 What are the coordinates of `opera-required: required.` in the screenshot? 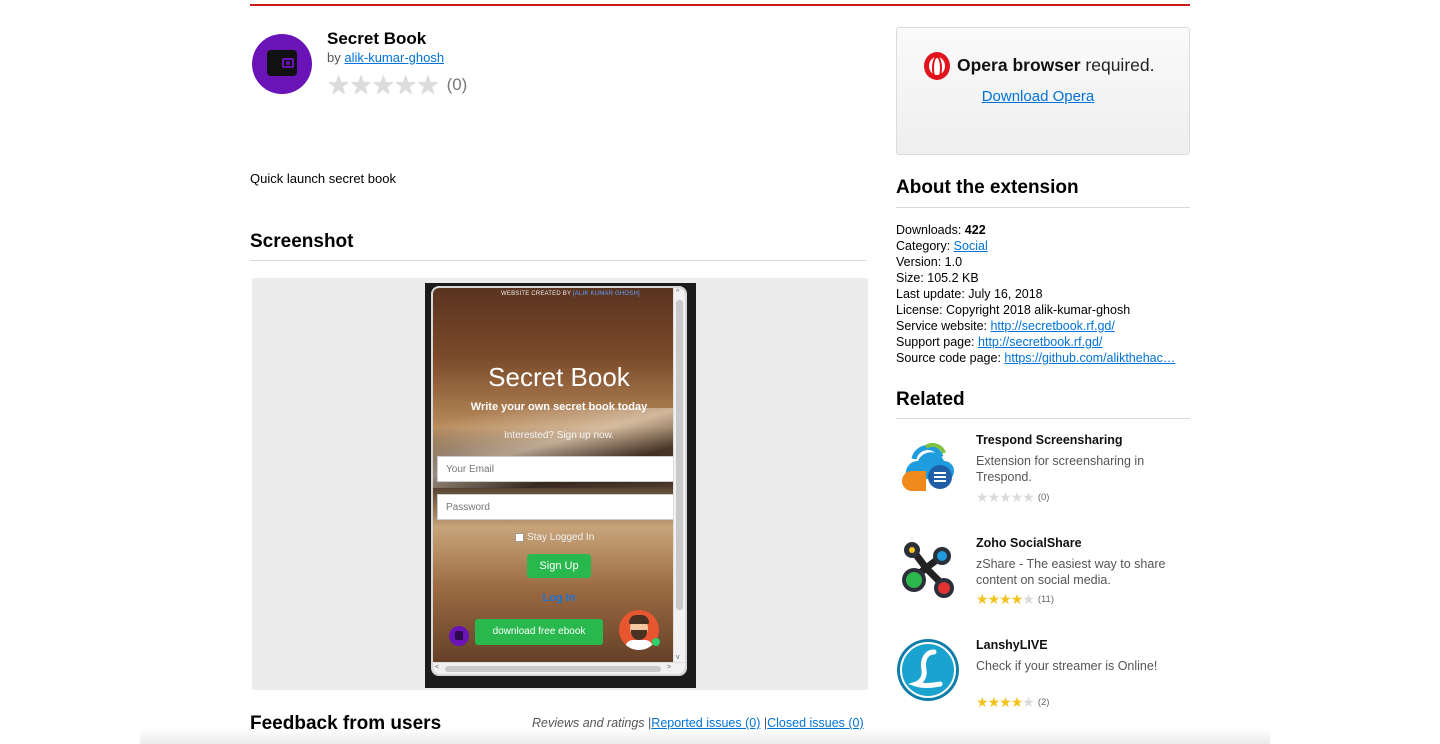 It's located at (1120, 65).